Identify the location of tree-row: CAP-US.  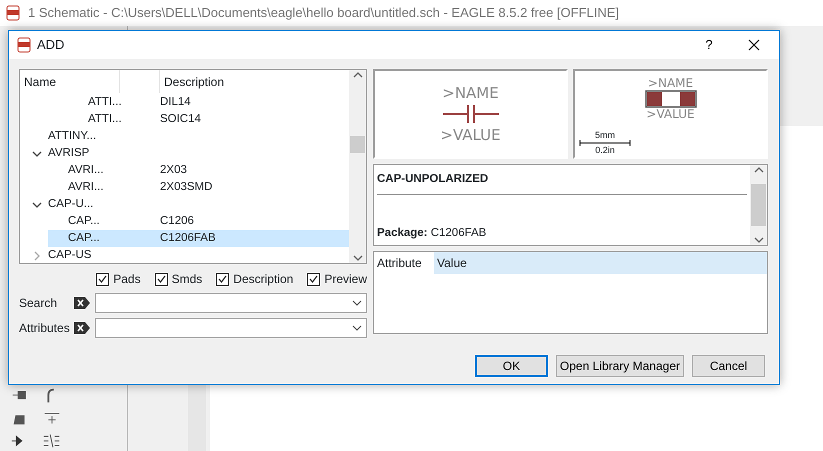
(184, 255).